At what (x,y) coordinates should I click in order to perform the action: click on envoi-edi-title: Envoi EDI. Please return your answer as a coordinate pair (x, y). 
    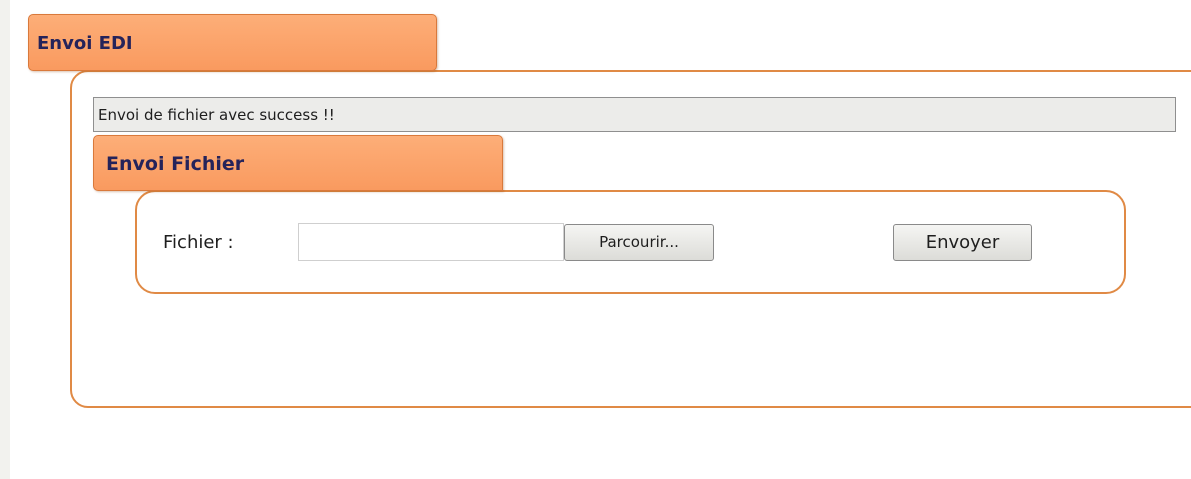
    Looking at the image, I should click on (85, 43).